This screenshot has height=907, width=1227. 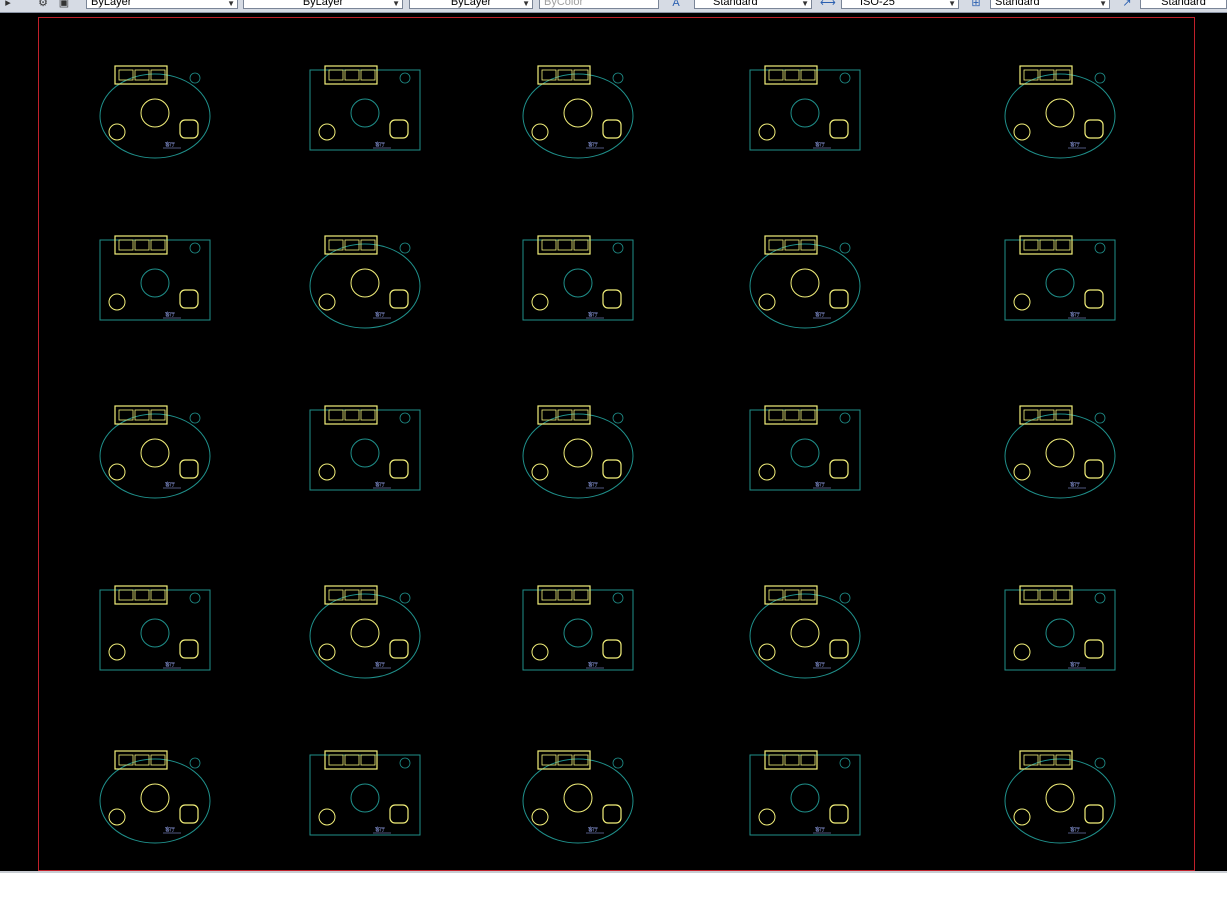 I want to click on mleader-style-icon: ↗, so click(x=1127, y=5).